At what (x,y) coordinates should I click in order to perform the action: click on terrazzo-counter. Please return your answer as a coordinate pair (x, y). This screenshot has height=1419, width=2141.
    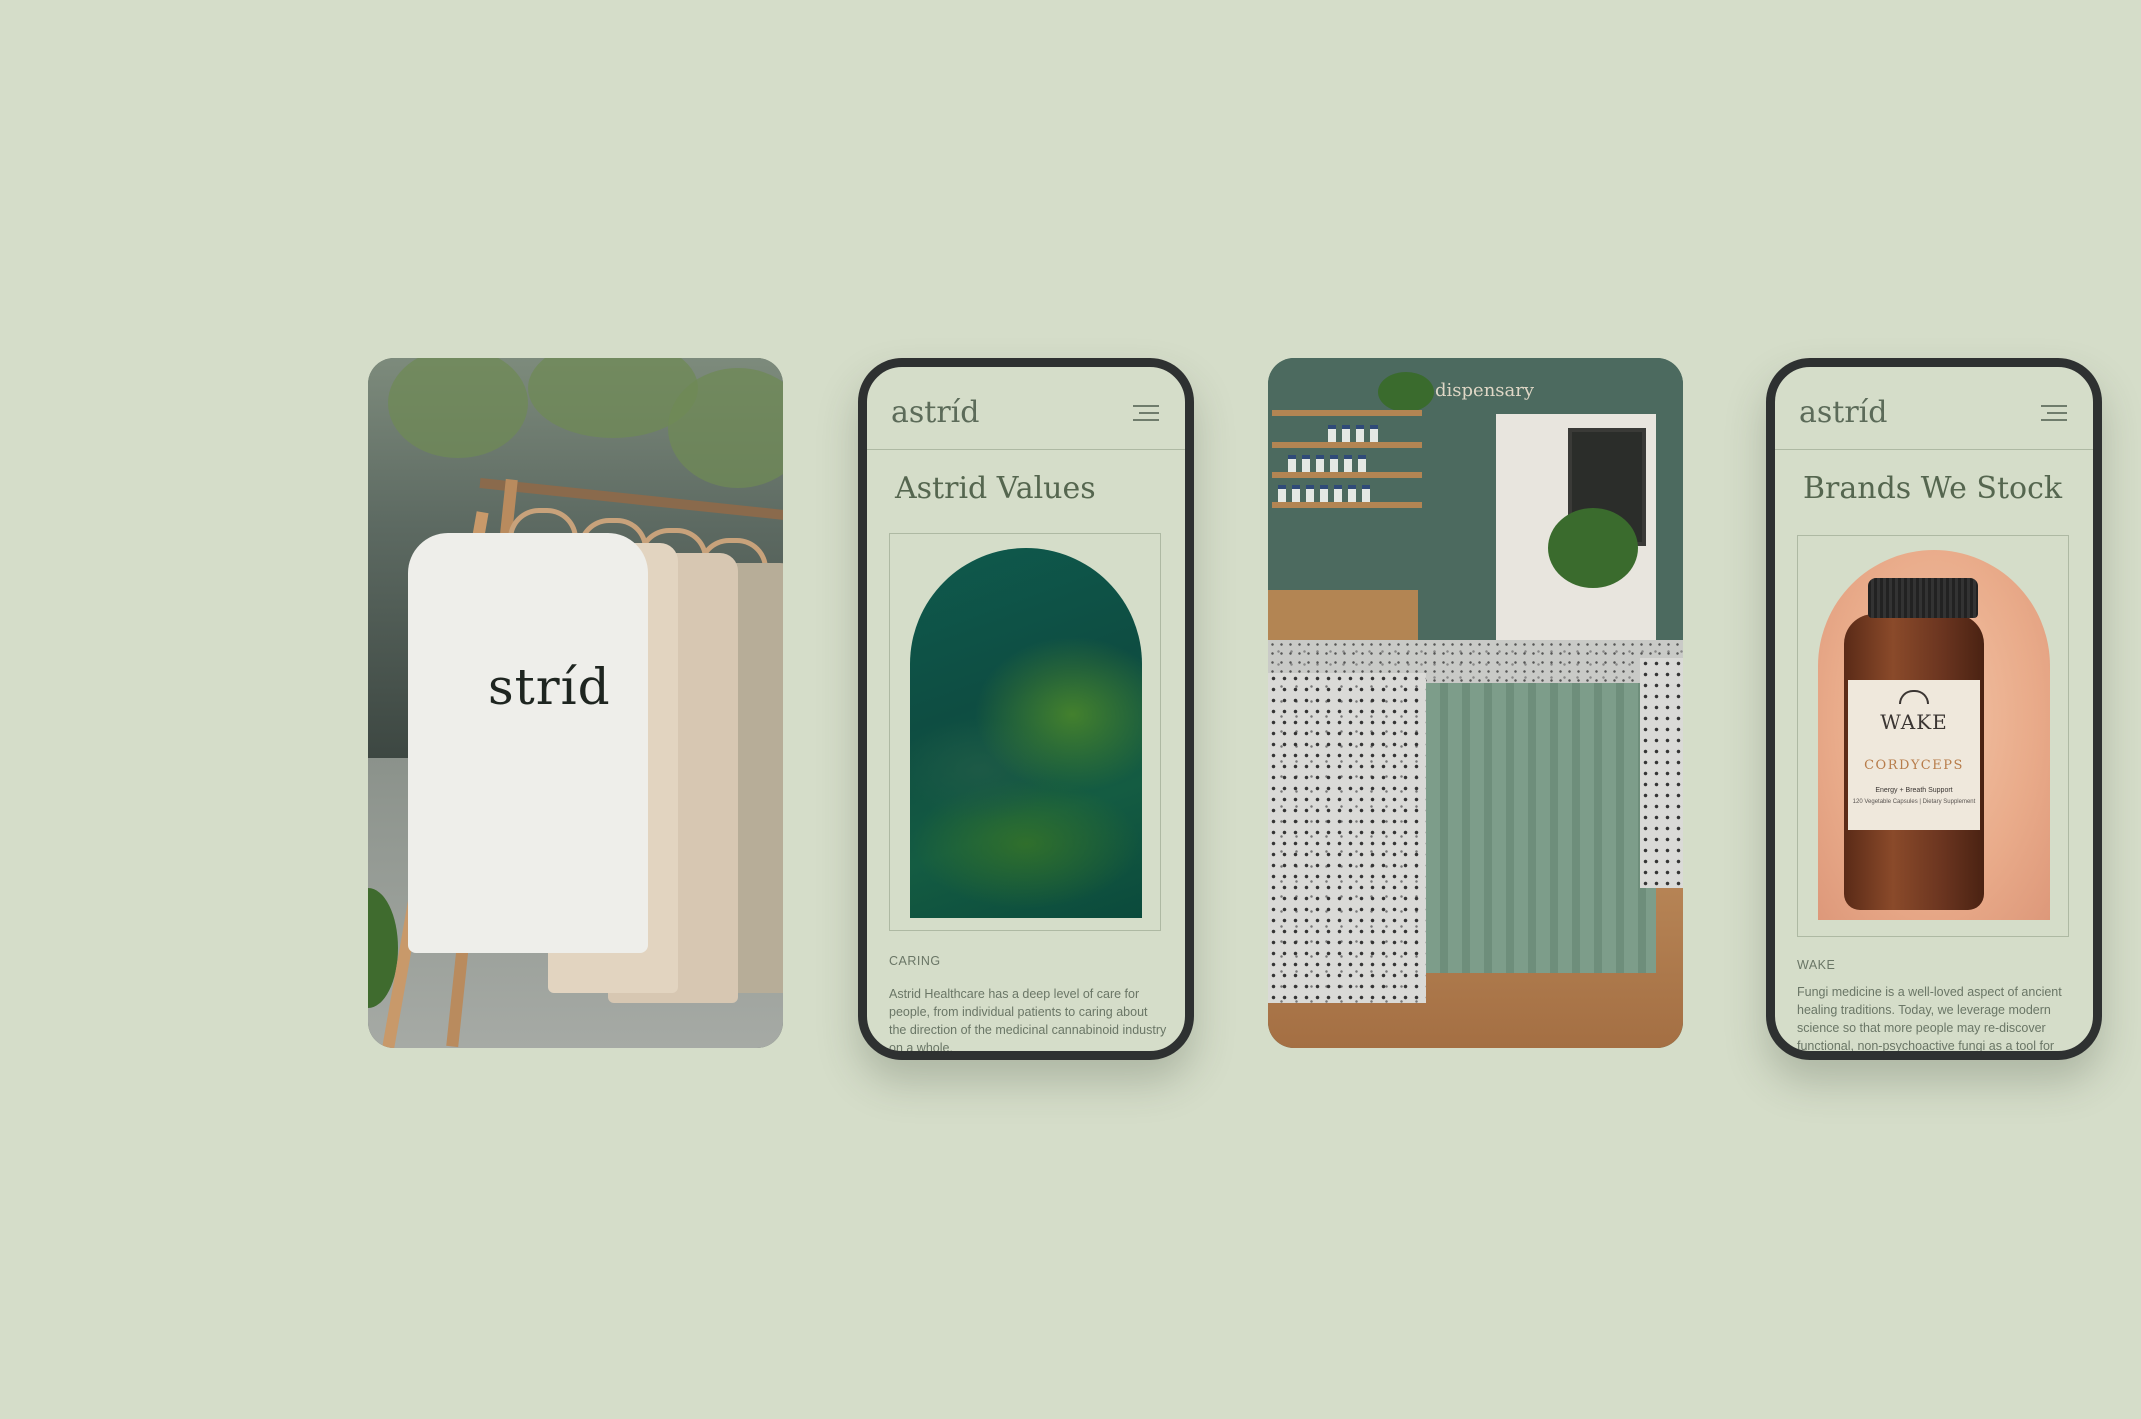
    Looking at the image, I should click on (1347, 838).